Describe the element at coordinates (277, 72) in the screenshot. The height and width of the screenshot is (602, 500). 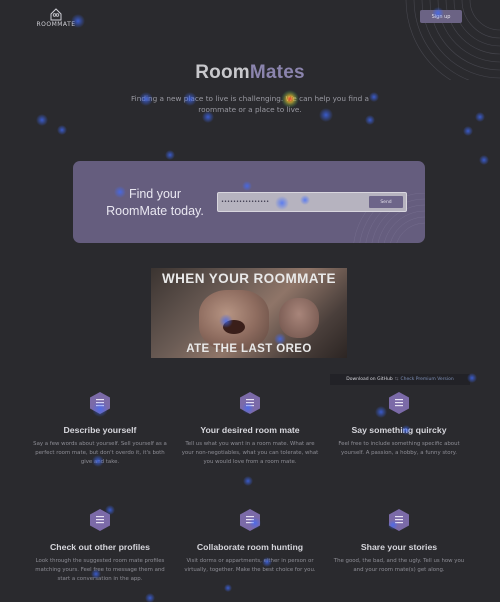
I see `hero-title-part2: Mates` at that location.